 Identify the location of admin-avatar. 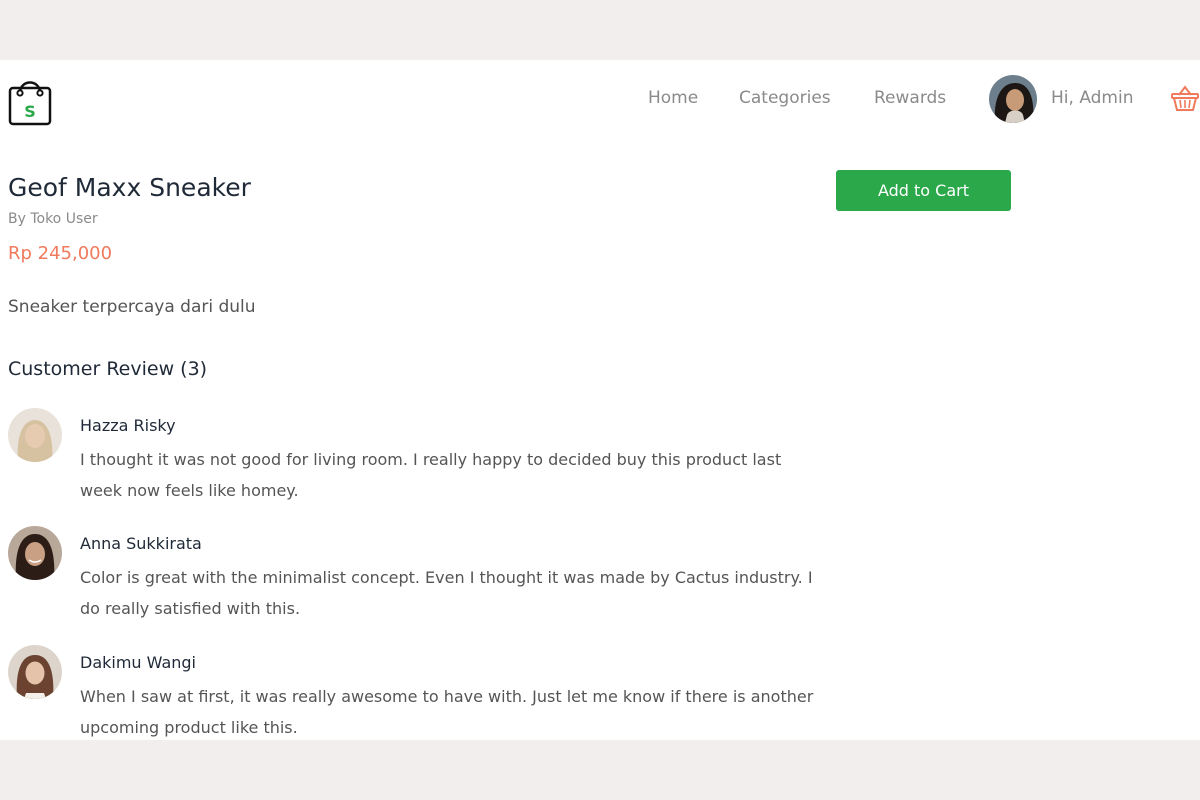
(1013, 99).